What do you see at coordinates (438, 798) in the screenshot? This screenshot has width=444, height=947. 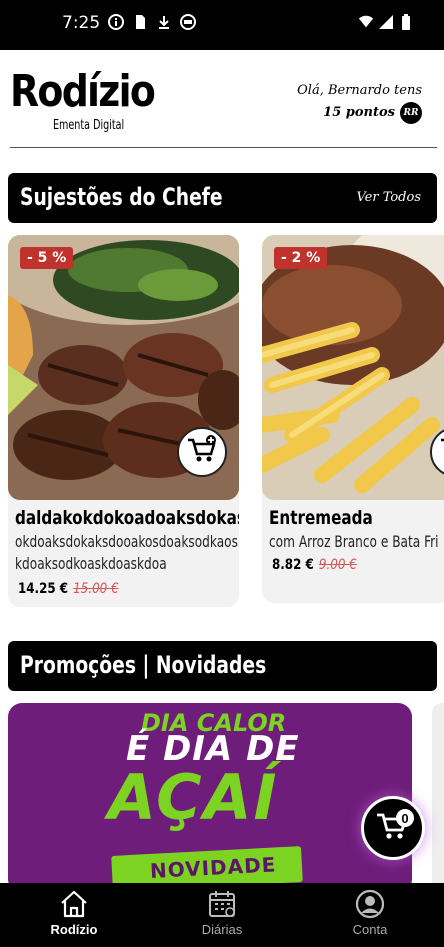 I see `next-promo-peek` at bounding box center [438, 798].